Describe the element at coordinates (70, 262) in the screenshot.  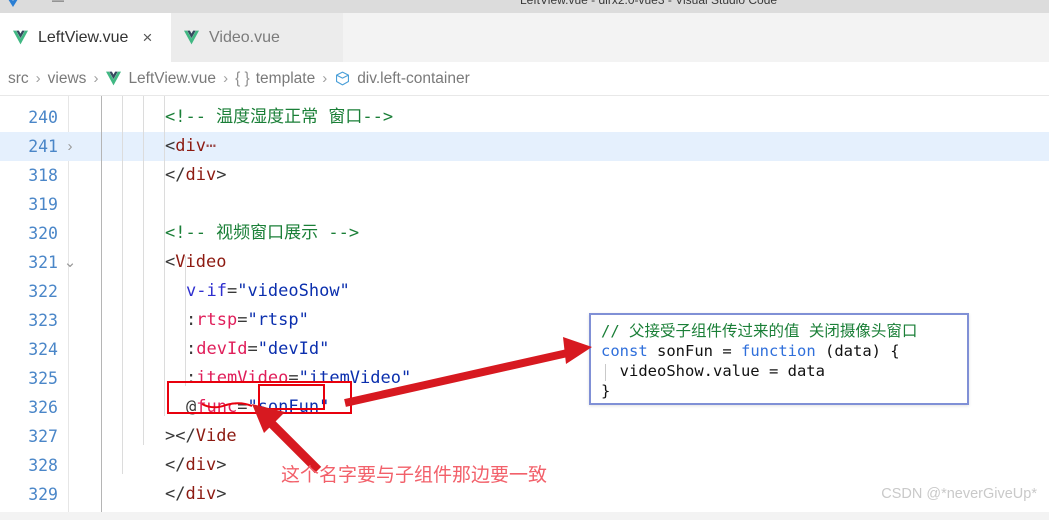
I see `fold-chevron-icon: ⌄` at that location.